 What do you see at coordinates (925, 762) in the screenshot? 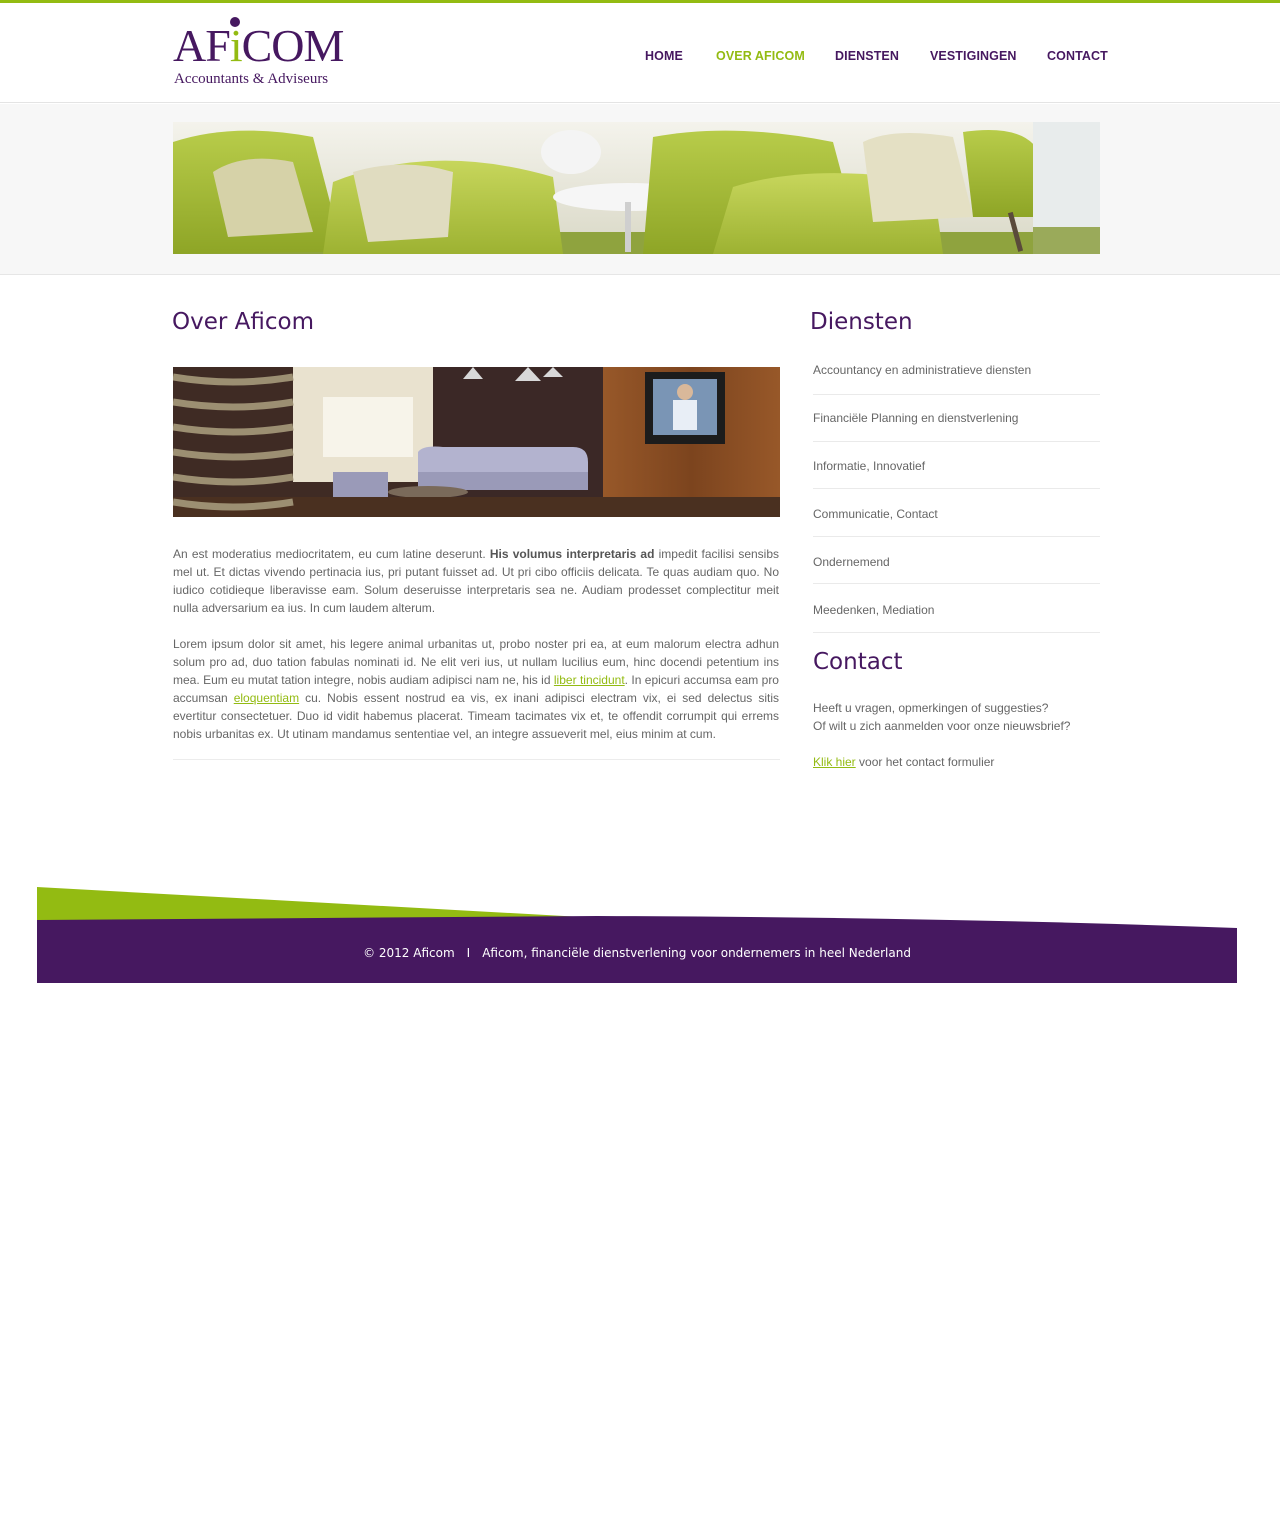
I see `contact-form-text: voor het contact formulier` at bounding box center [925, 762].